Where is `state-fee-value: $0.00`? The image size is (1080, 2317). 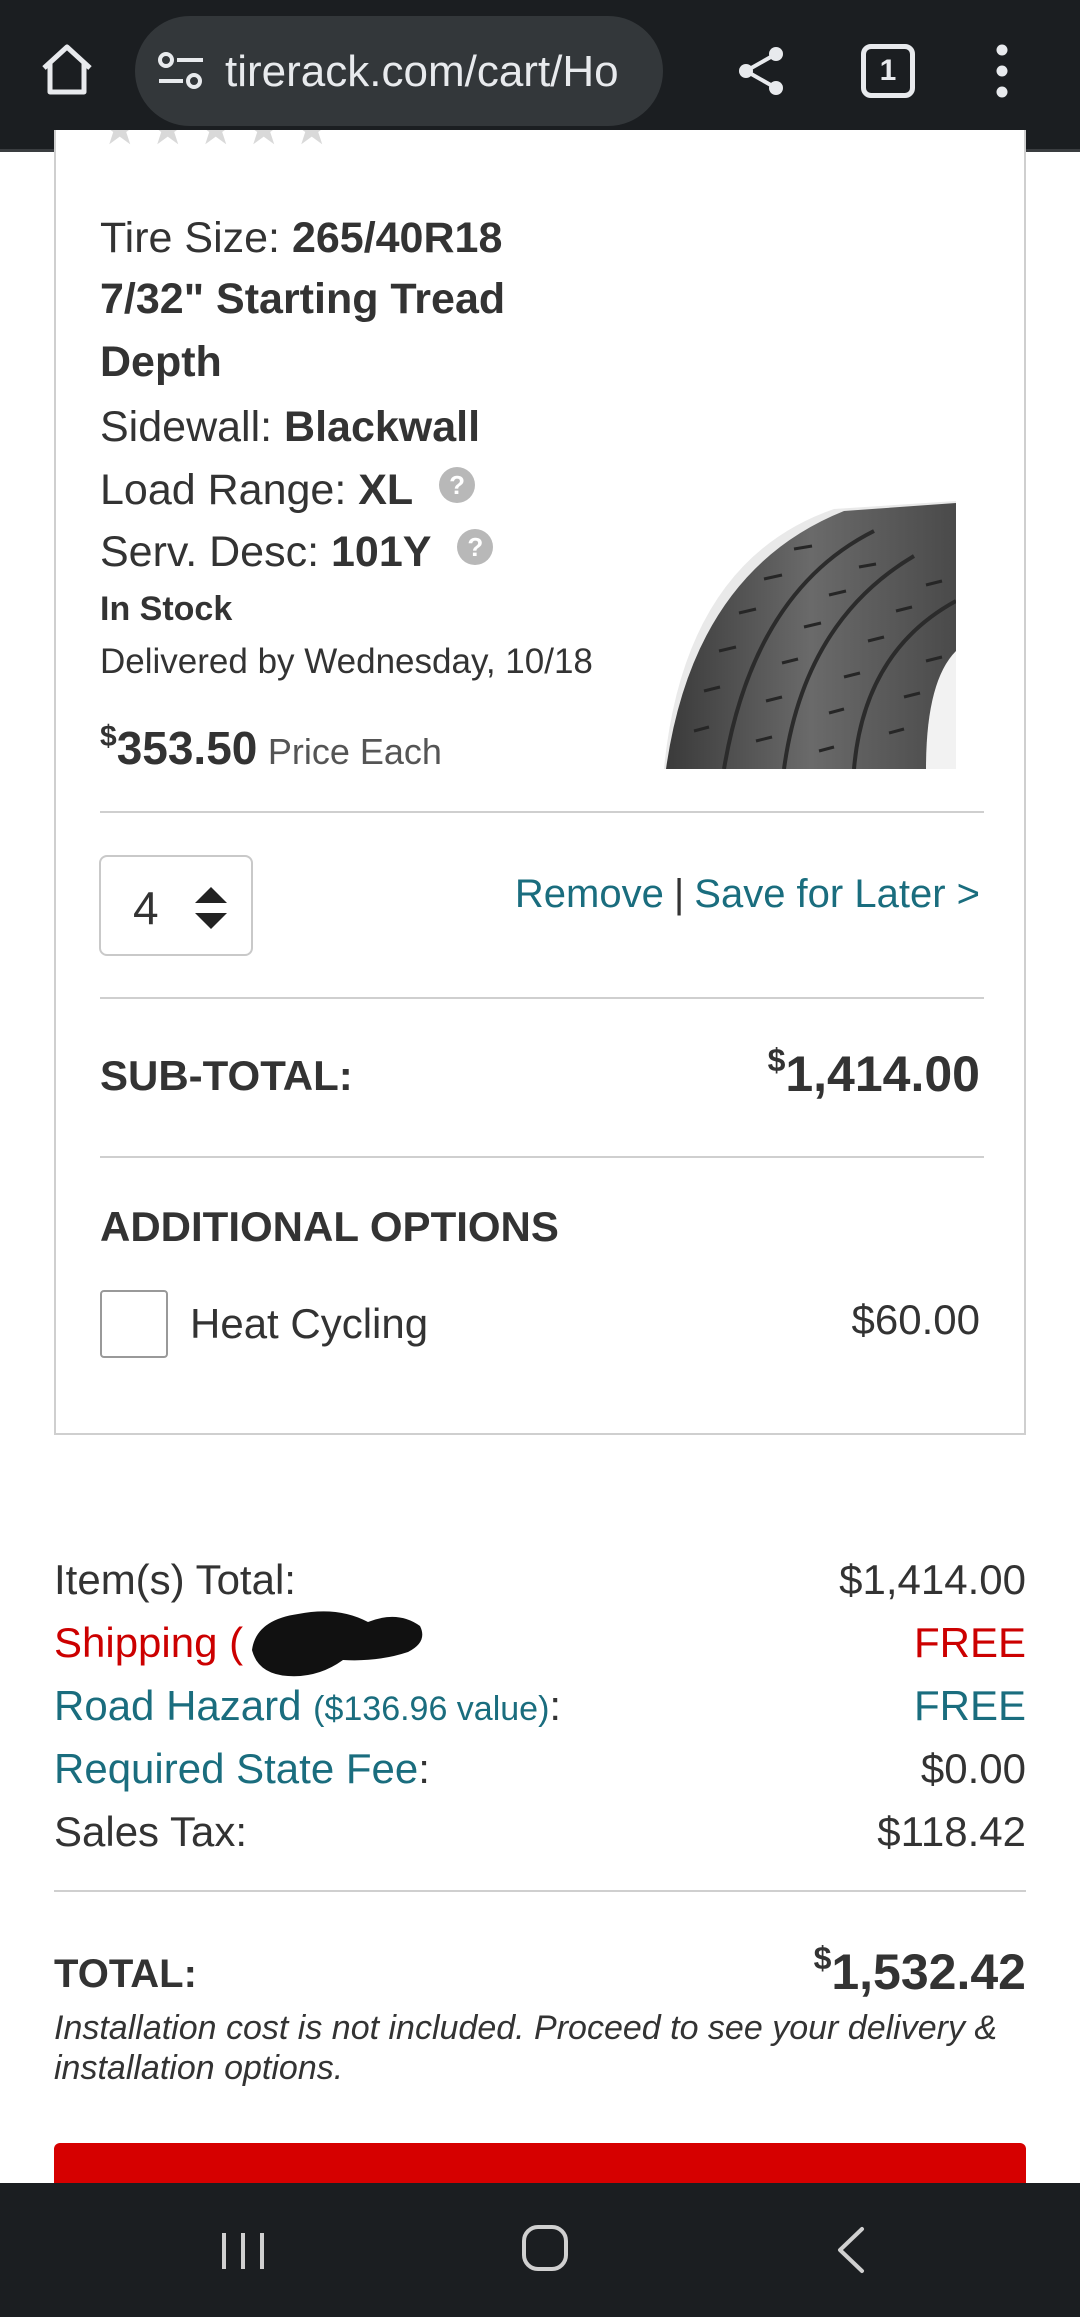
state-fee-value: $0.00 is located at coordinates (973, 1768).